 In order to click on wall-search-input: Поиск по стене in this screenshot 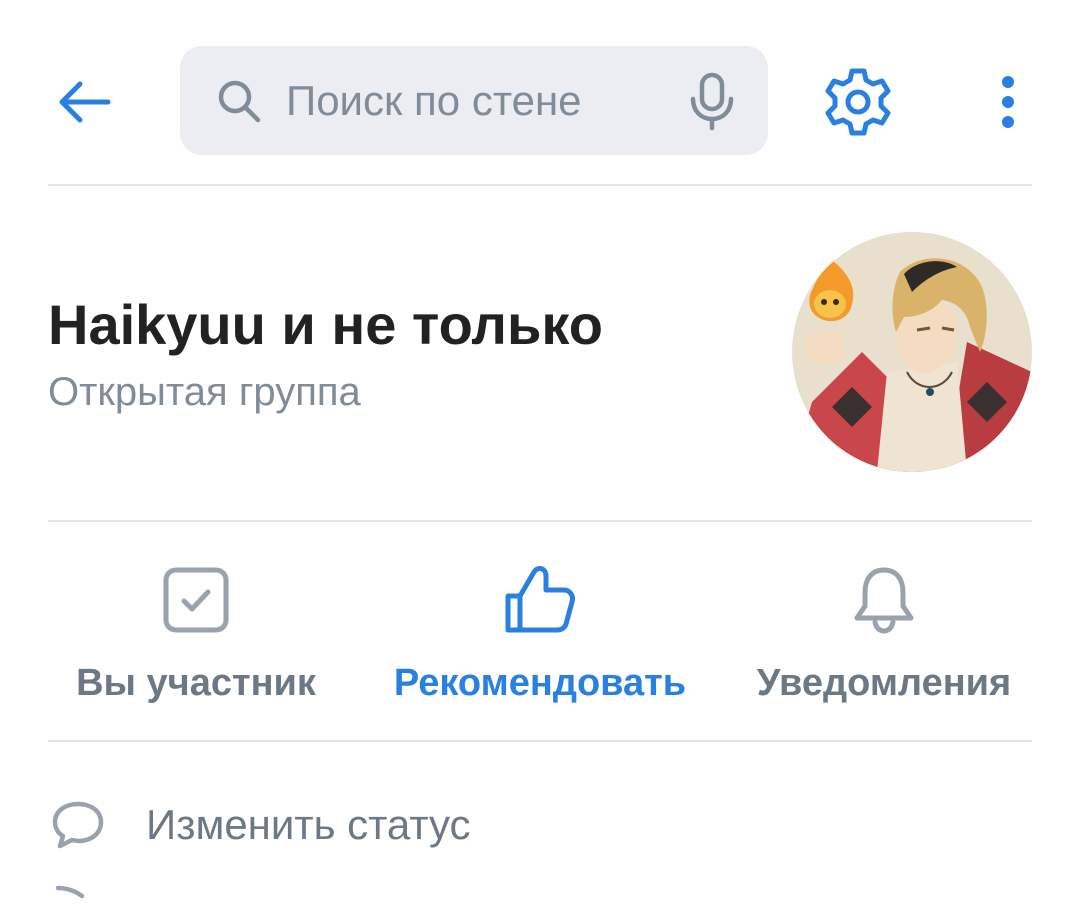, I will do `click(474, 100)`.